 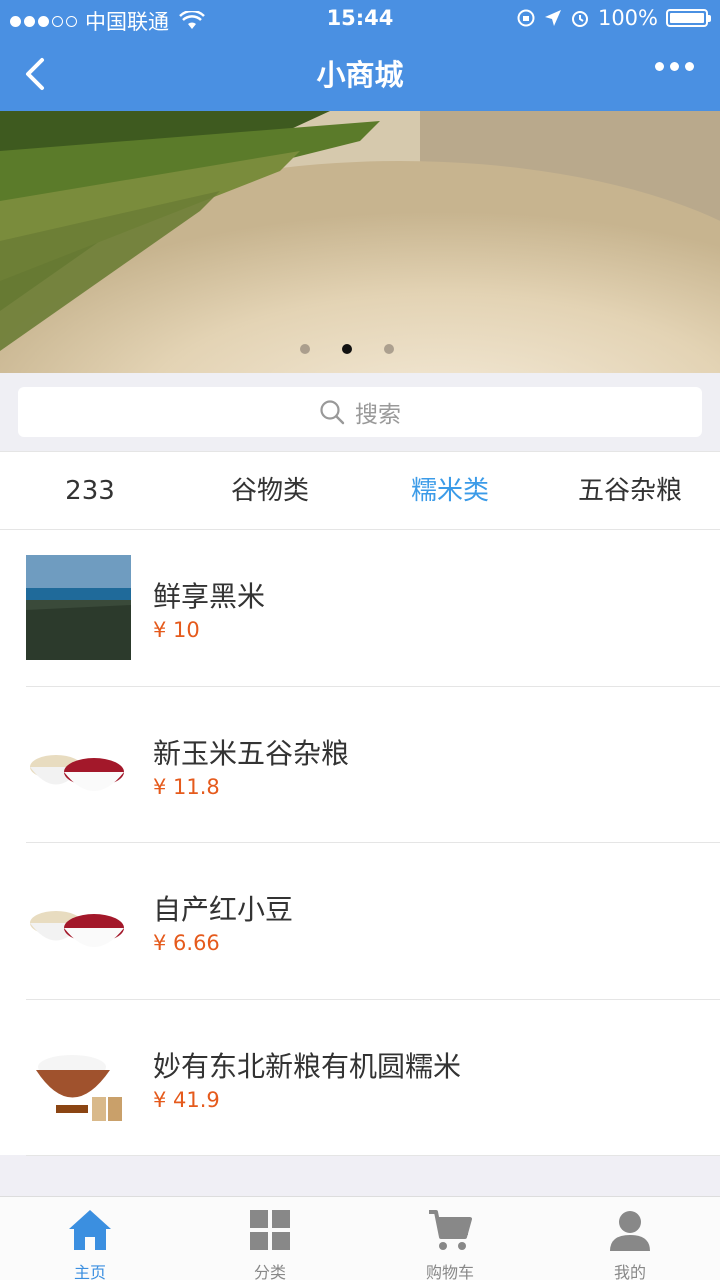 What do you see at coordinates (89, 1271) in the screenshot?
I see `tab-label: 主页` at bounding box center [89, 1271].